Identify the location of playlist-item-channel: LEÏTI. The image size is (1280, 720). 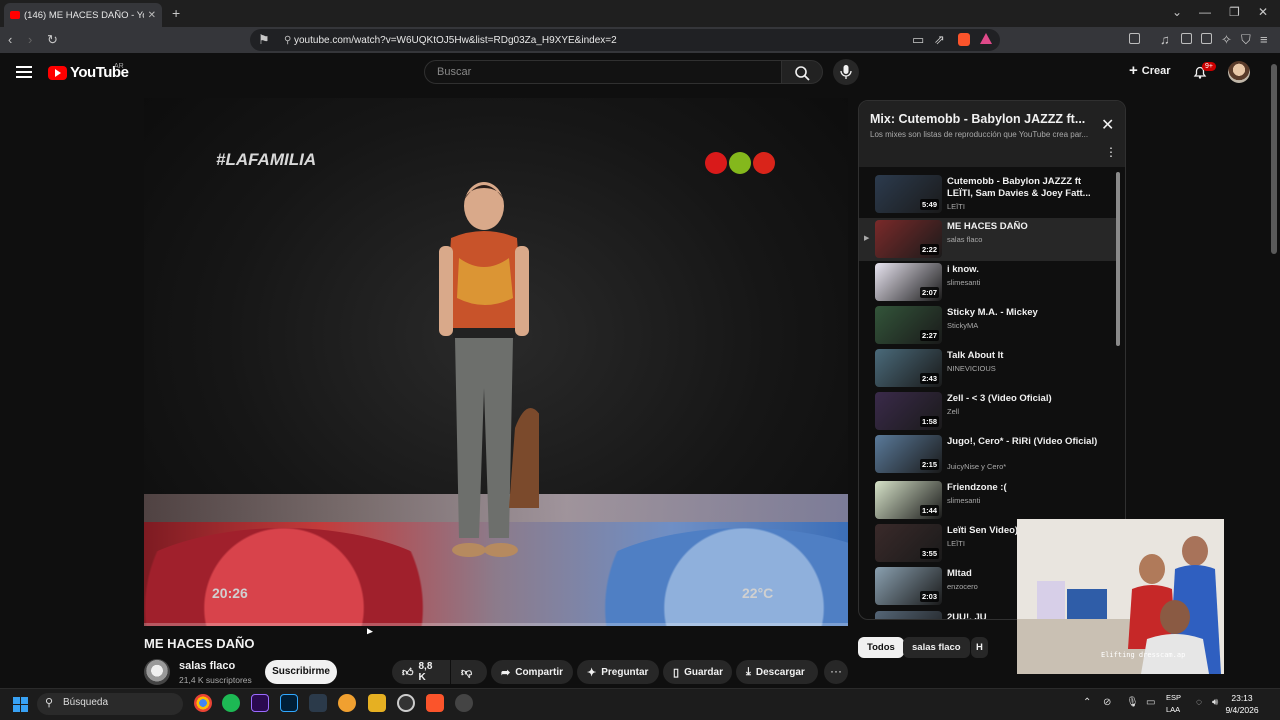
(956, 206).